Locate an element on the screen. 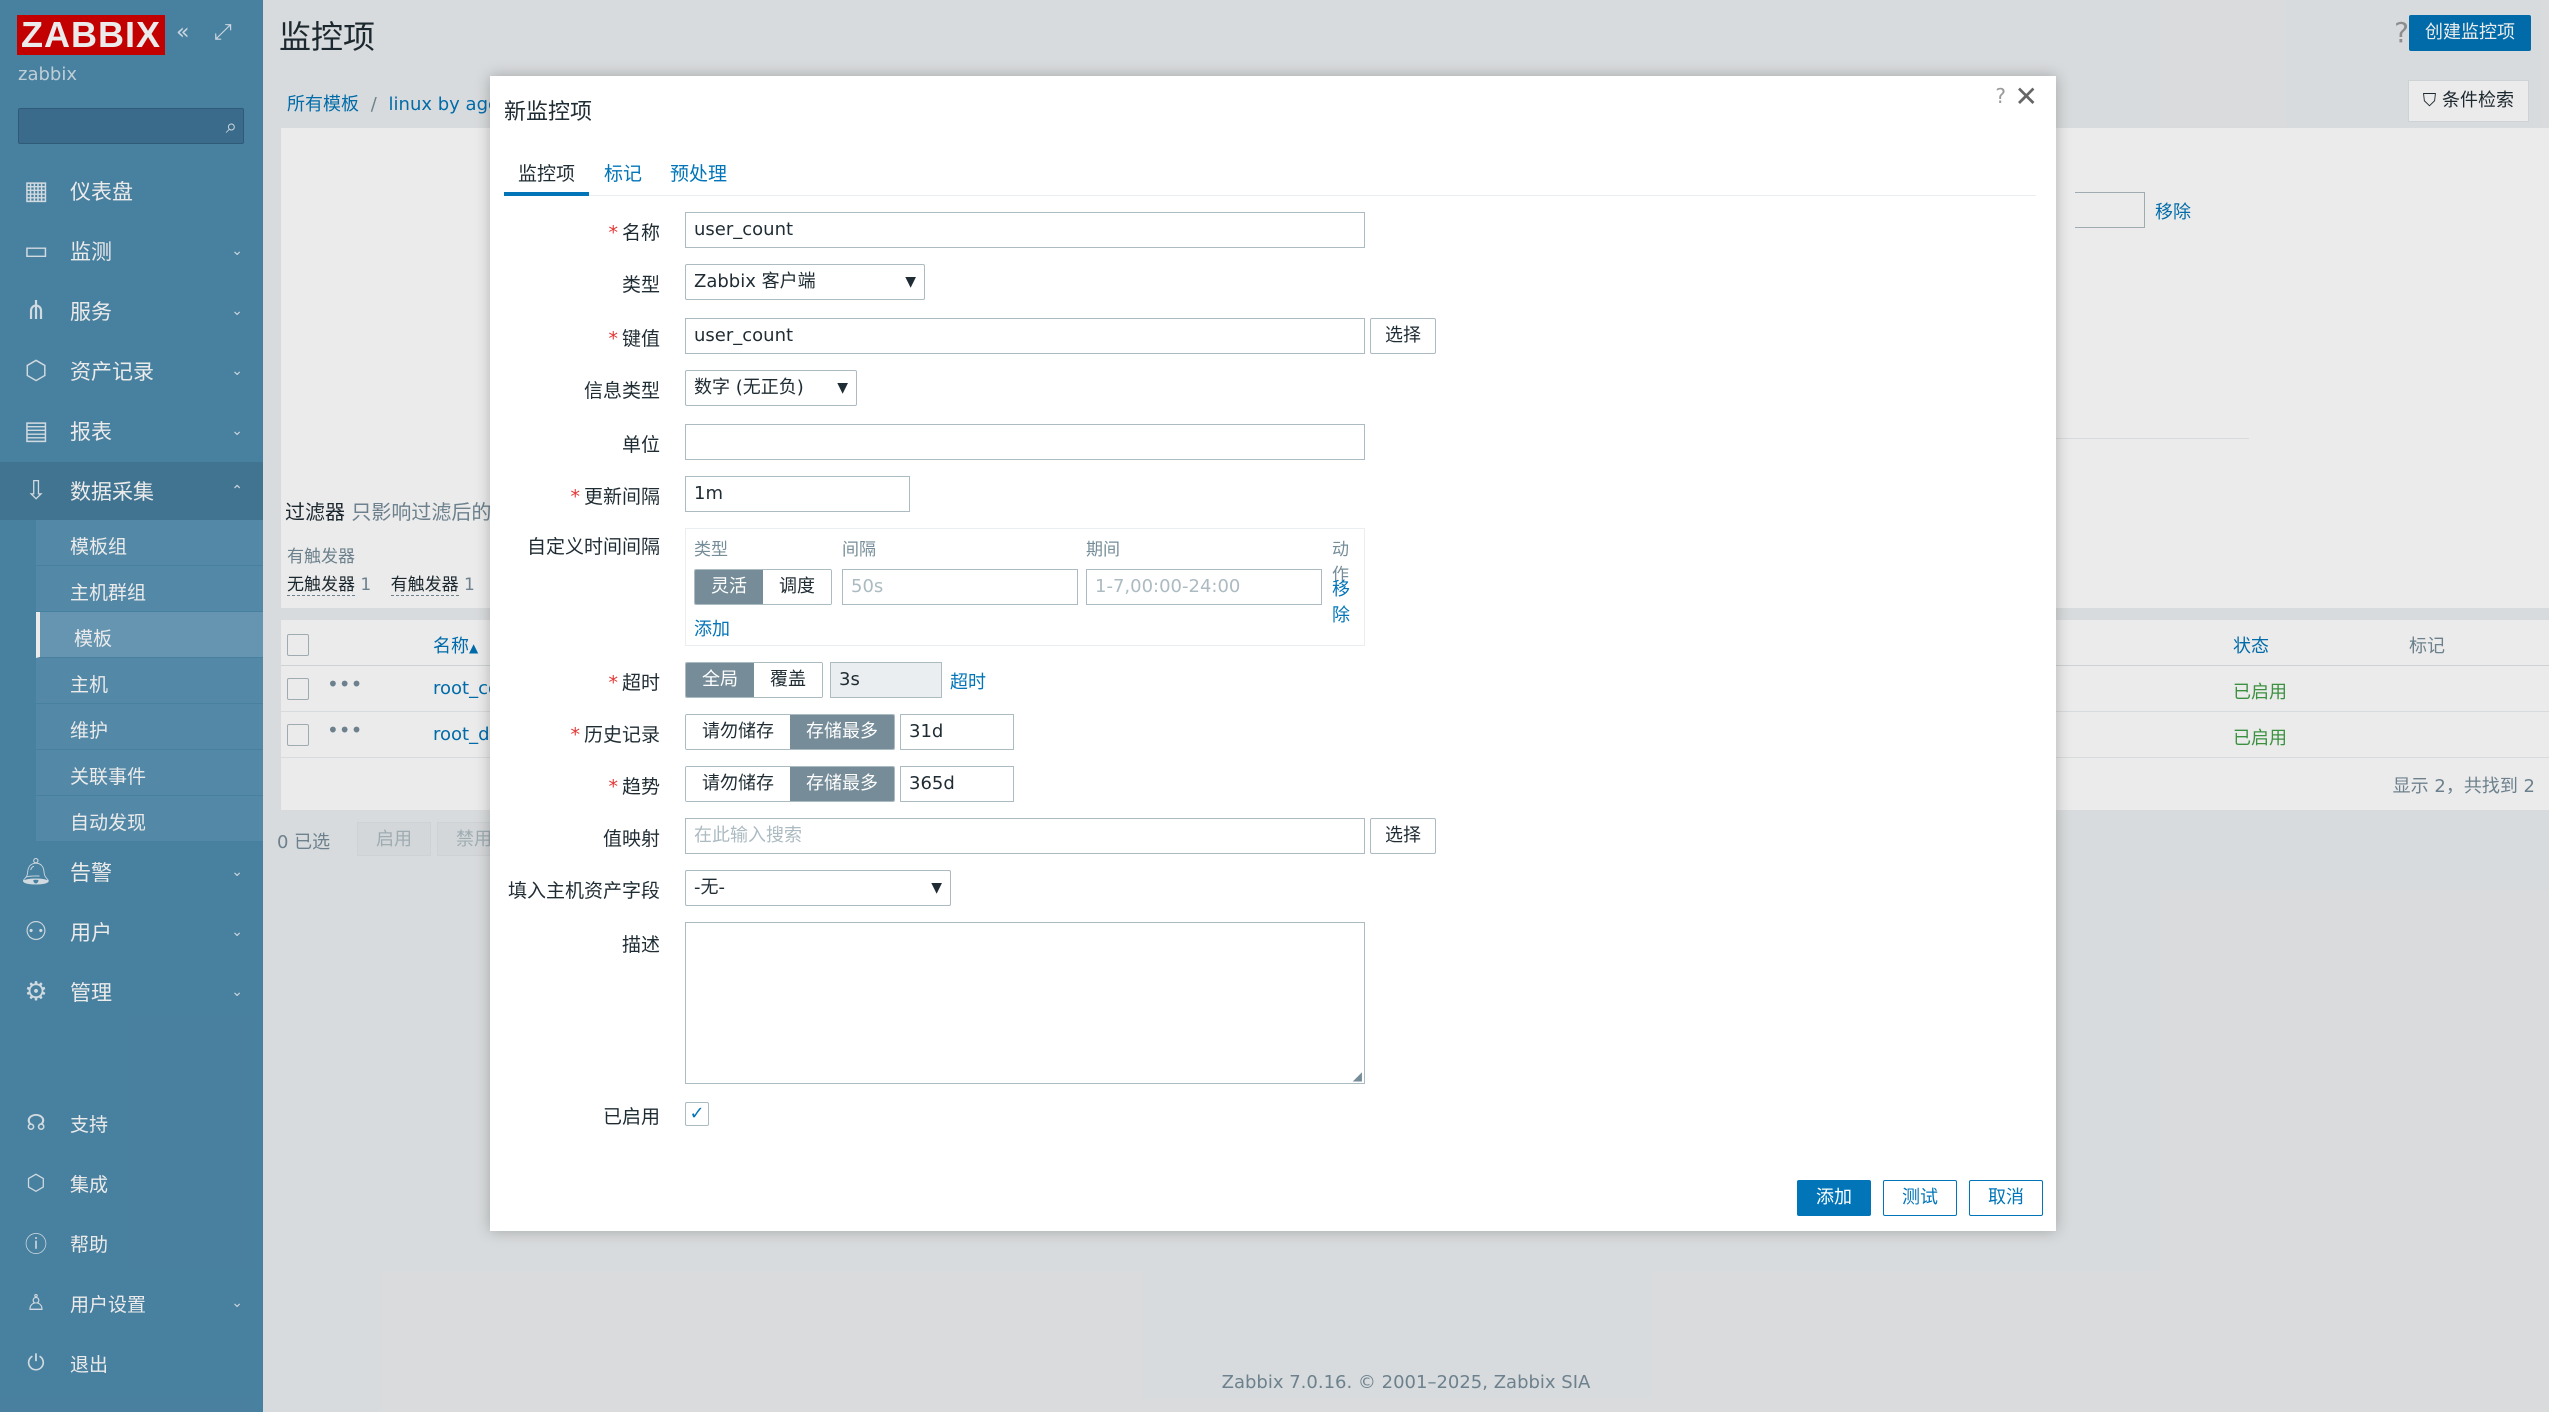  key-select-button: 选择 is located at coordinates (1403, 336).